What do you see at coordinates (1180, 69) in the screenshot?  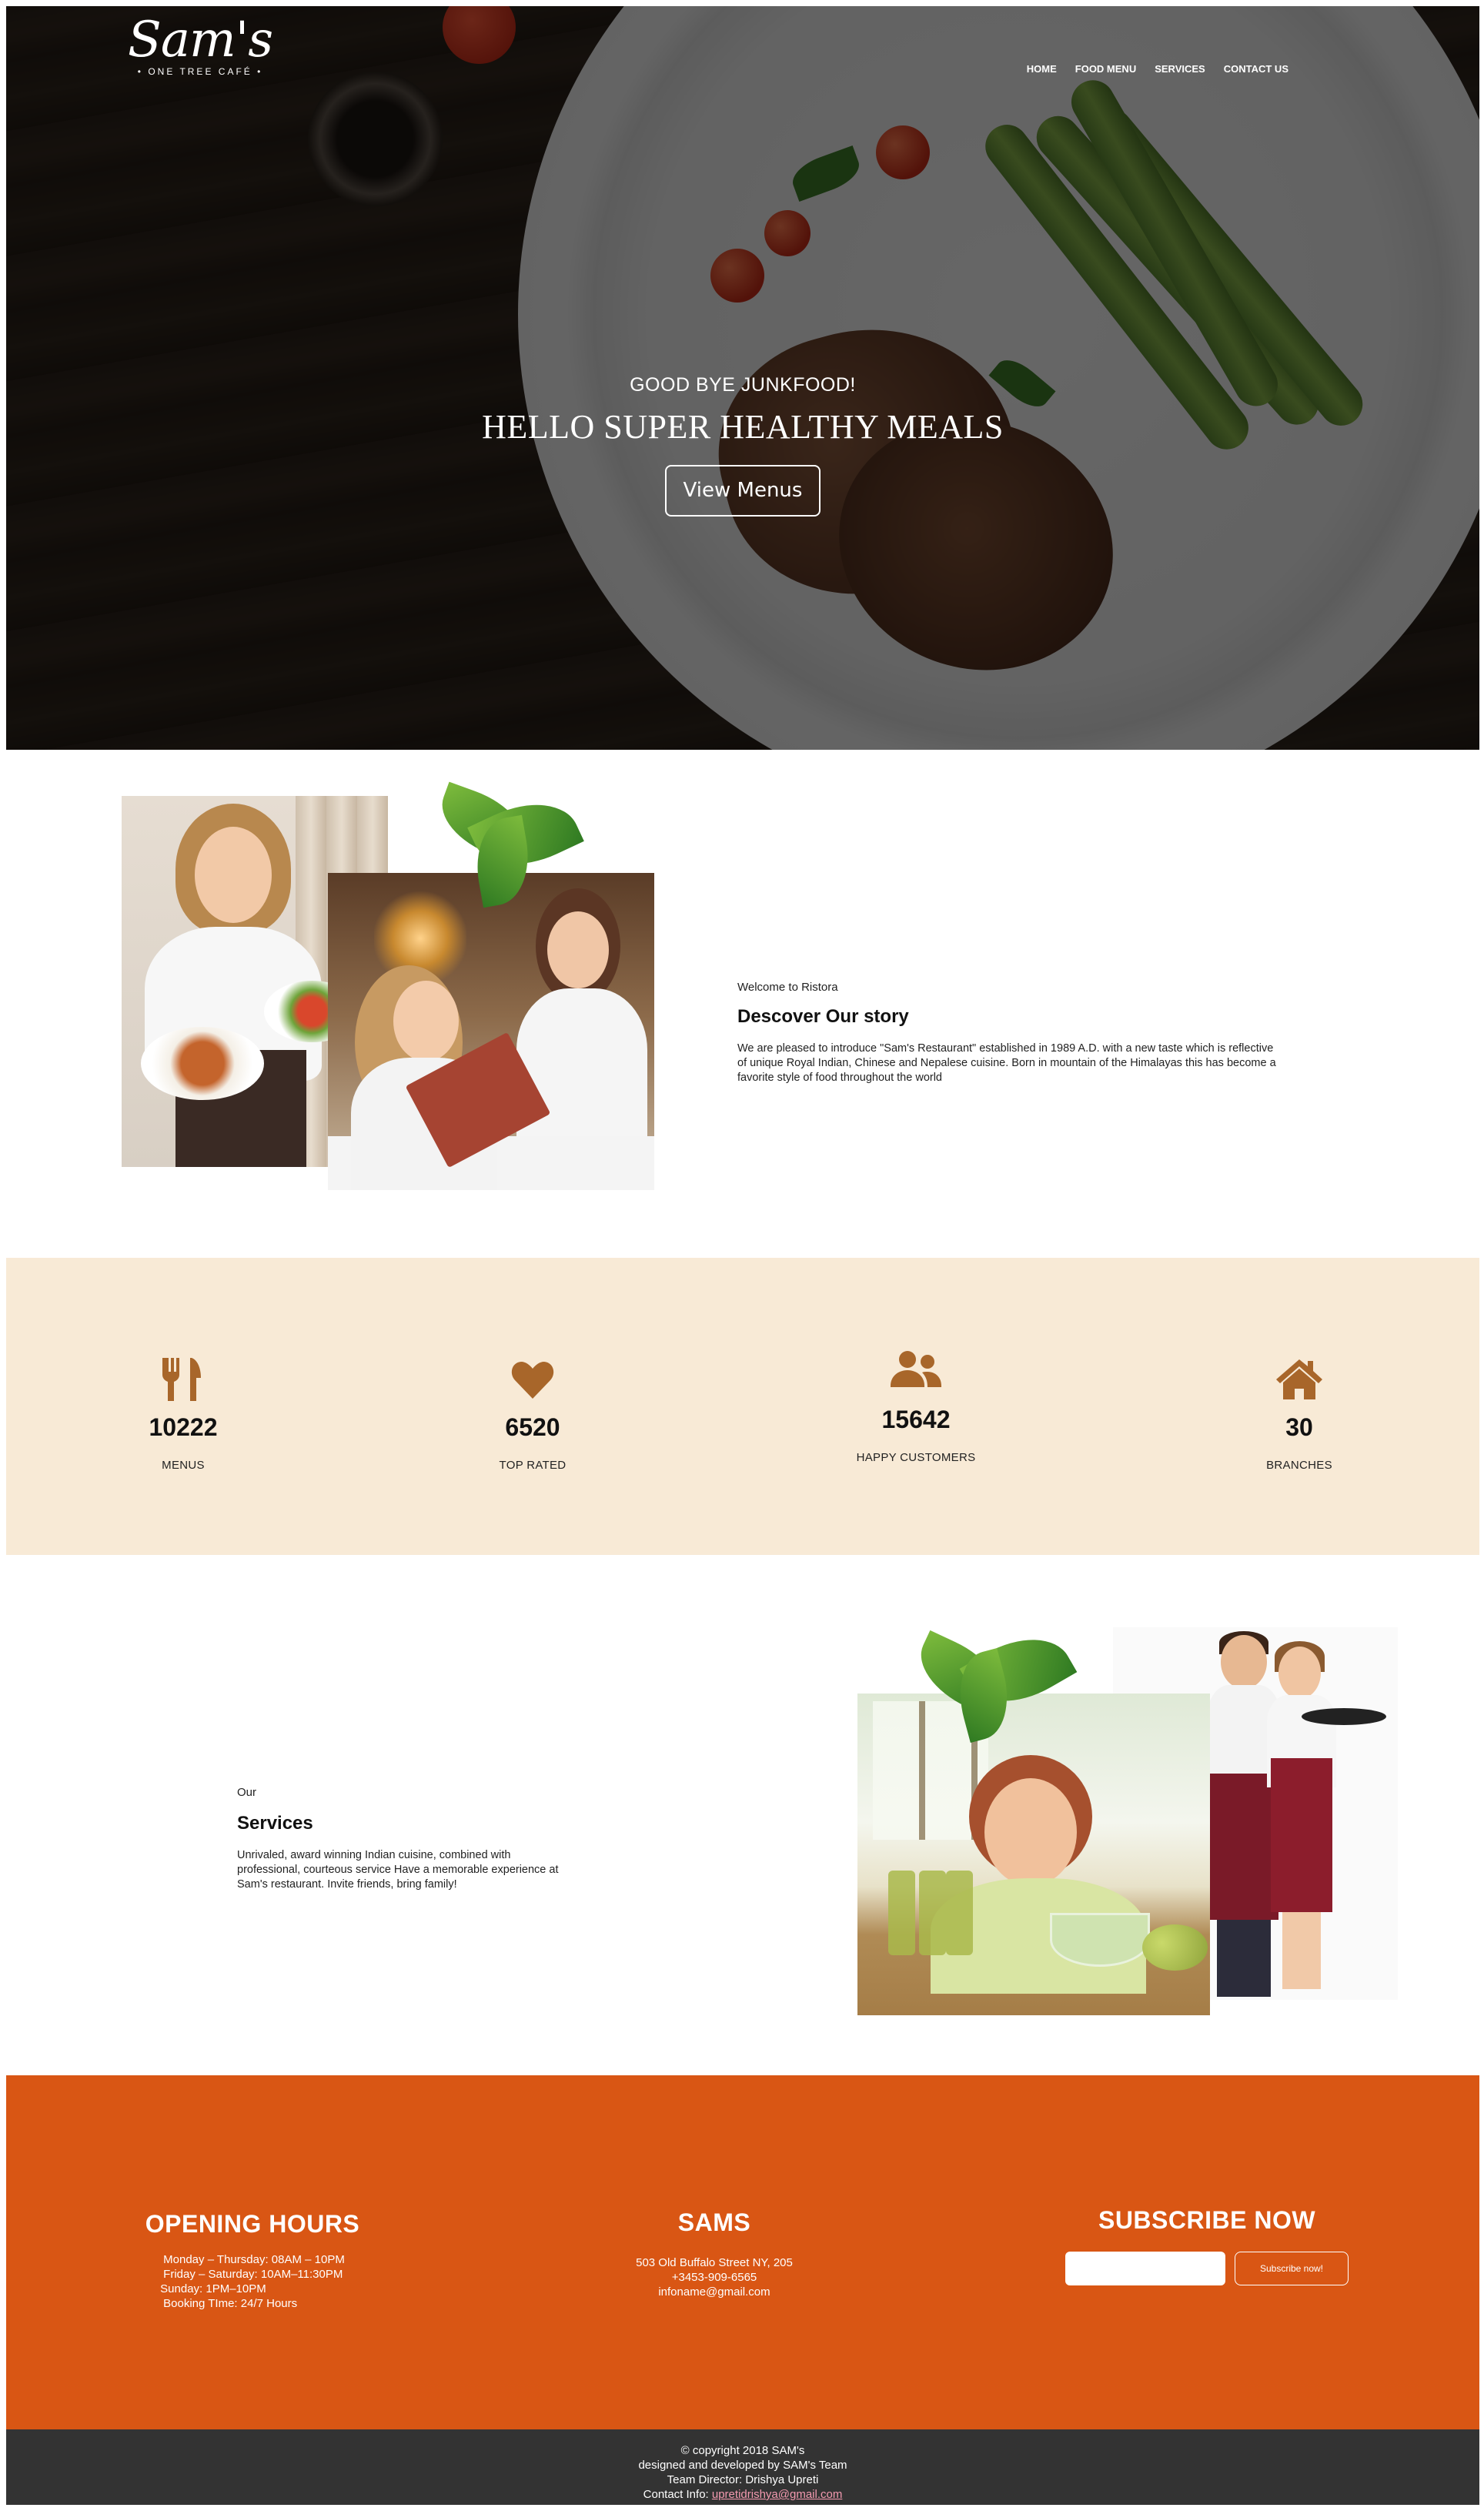 I see `nav-item-services: SERVICES` at bounding box center [1180, 69].